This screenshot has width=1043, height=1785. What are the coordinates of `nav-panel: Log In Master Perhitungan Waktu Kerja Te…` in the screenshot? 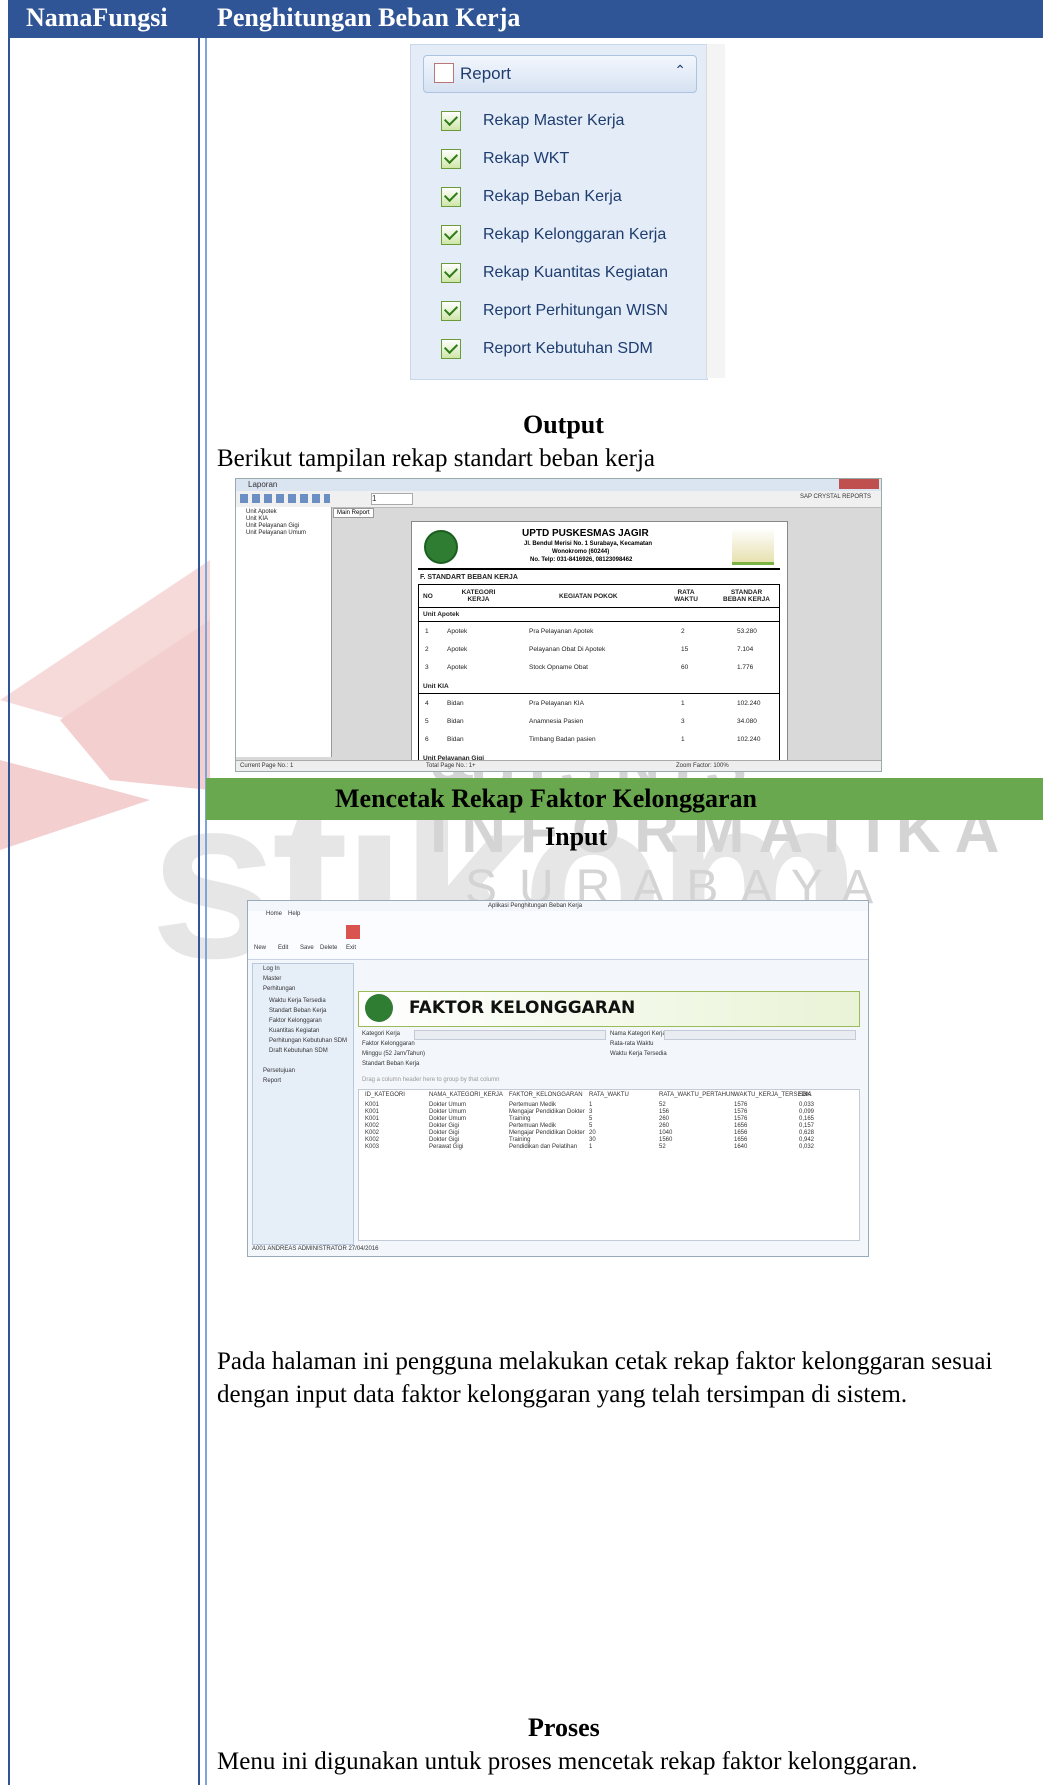 It's located at (303, 1104).